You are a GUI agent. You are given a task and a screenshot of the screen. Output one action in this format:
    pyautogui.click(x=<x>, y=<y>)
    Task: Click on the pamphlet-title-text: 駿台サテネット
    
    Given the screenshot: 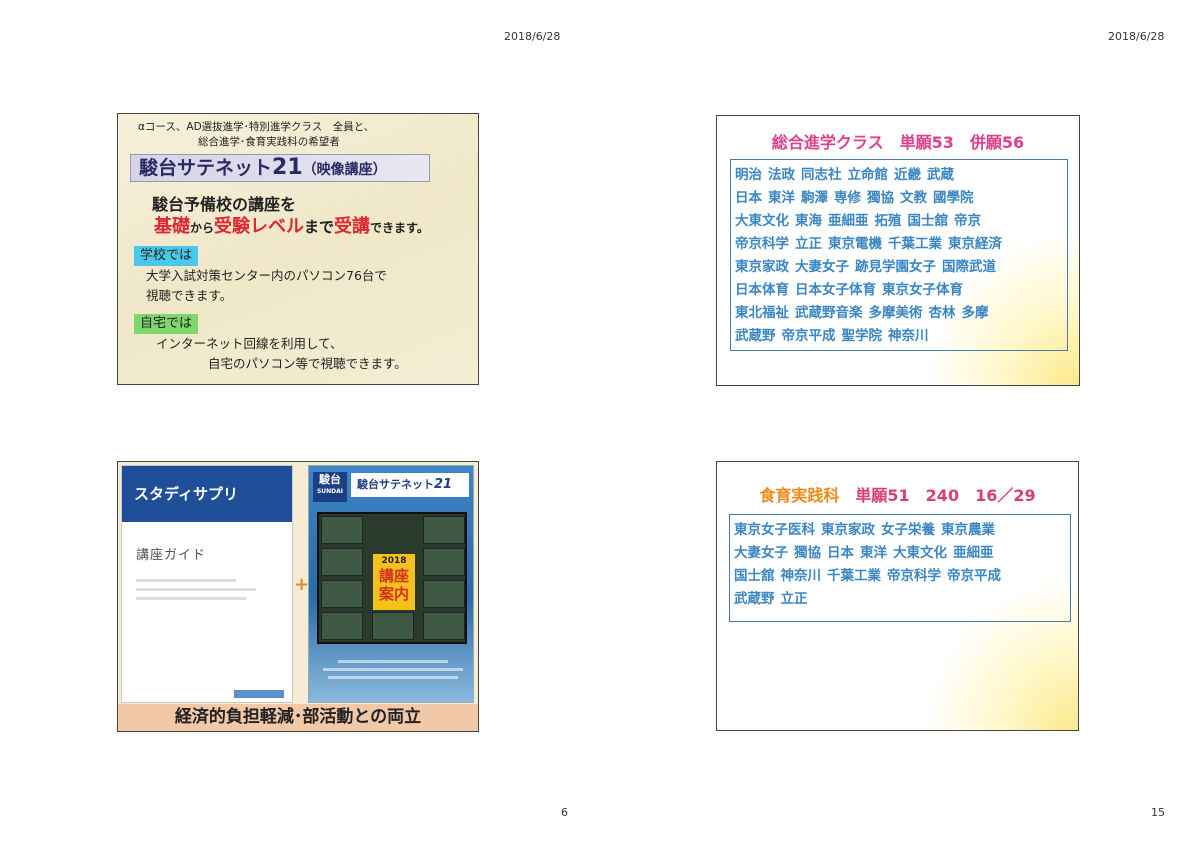 What is the action you would take?
    pyautogui.click(x=395, y=484)
    